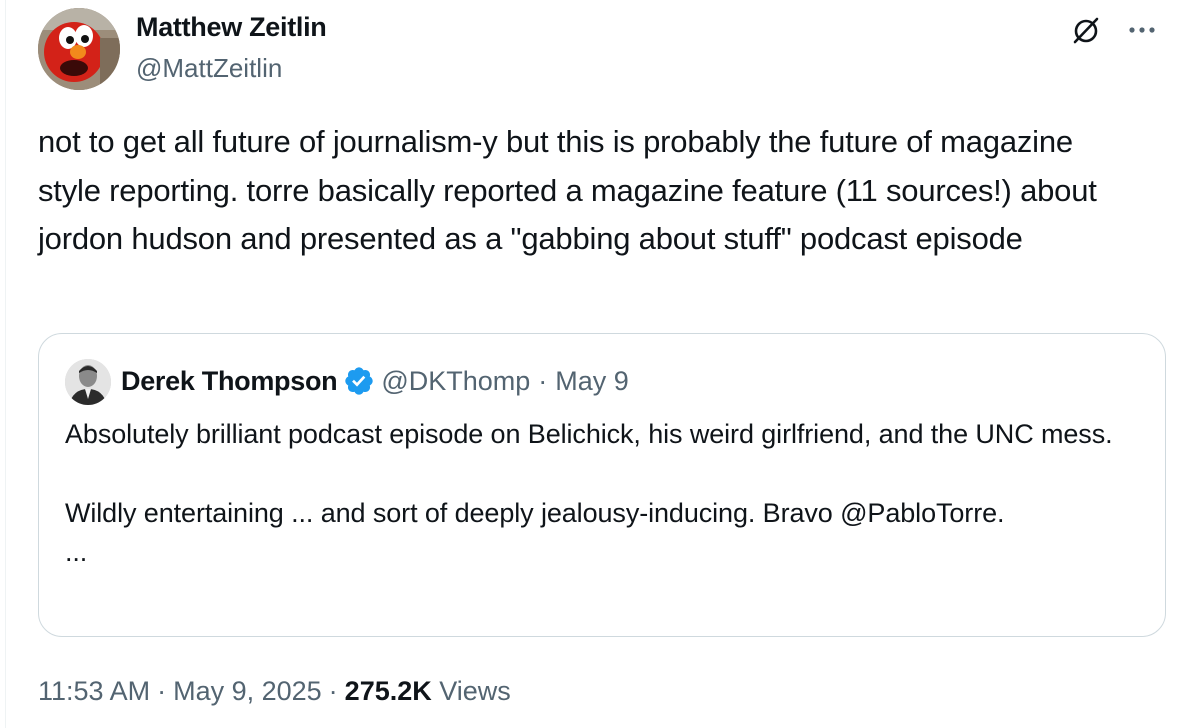 Image resolution: width=1192 pixels, height=728 pixels. Describe the element at coordinates (375, 381) in the screenshot. I see `quoted-author-header: Derek Thompson @DKThomp · May 9` at that location.